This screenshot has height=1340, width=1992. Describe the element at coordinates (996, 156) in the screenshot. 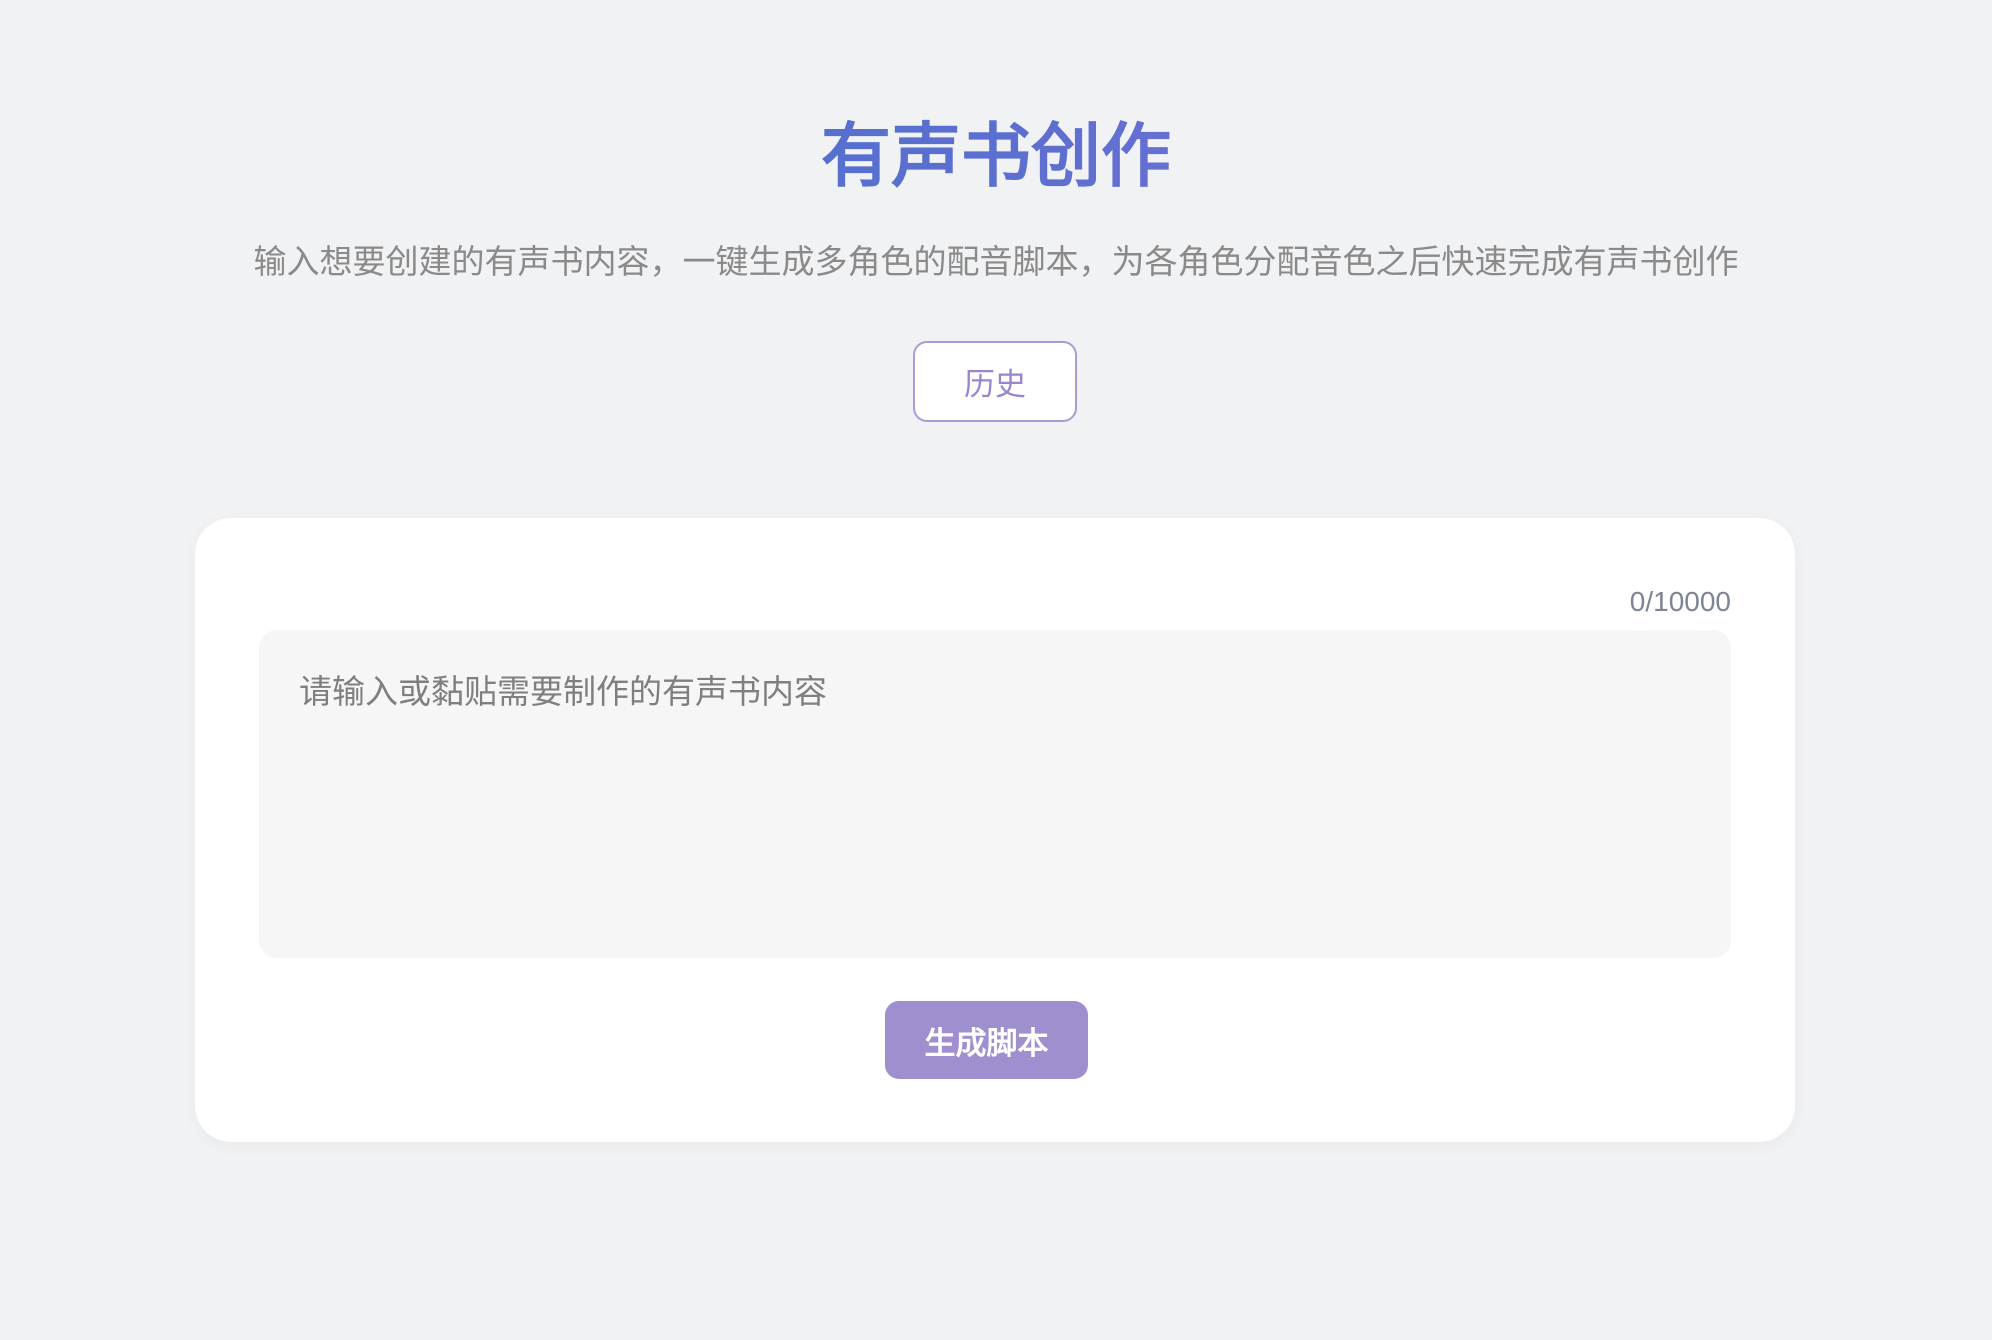

I see `page-title: 有声书创作` at that location.